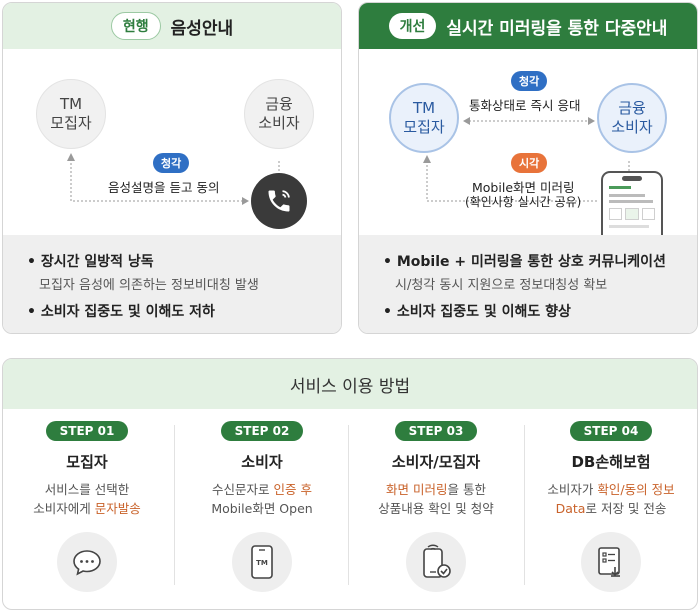  What do you see at coordinates (90, 262) in the screenshot?
I see `current-bullet-1: • 장시간 일방적 낭독` at bounding box center [90, 262].